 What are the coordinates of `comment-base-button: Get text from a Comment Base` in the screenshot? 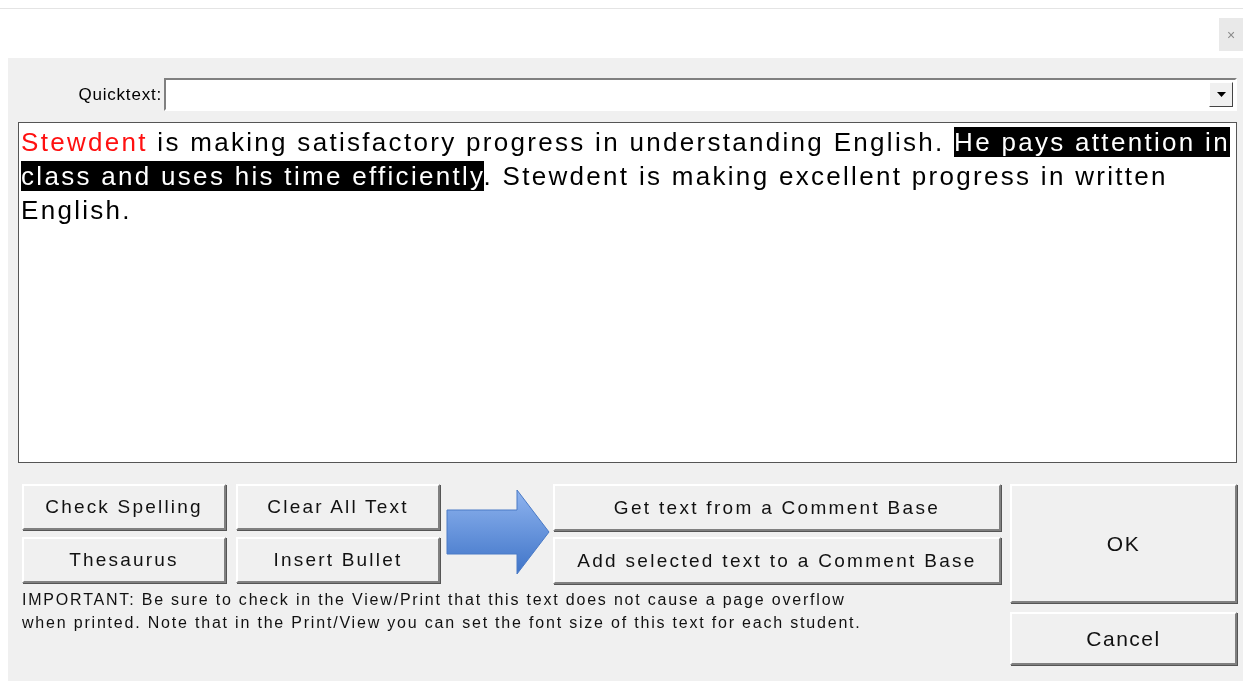 It's located at (777, 507).